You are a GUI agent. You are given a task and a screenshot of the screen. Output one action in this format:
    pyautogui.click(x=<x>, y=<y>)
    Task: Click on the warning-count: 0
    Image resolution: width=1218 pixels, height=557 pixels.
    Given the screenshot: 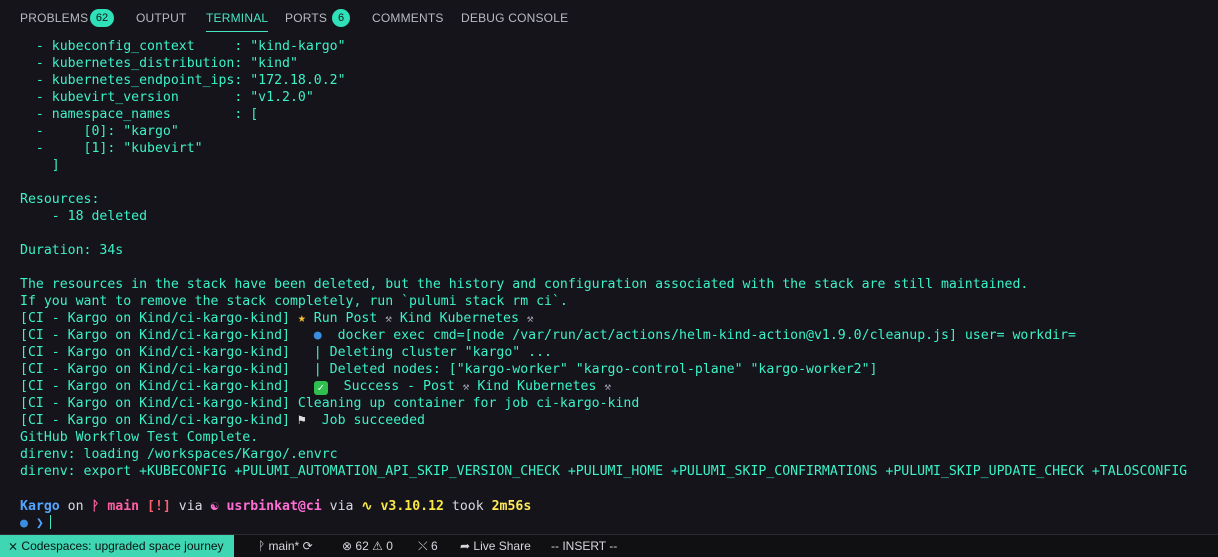 What is the action you would take?
    pyautogui.click(x=389, y=546)
    